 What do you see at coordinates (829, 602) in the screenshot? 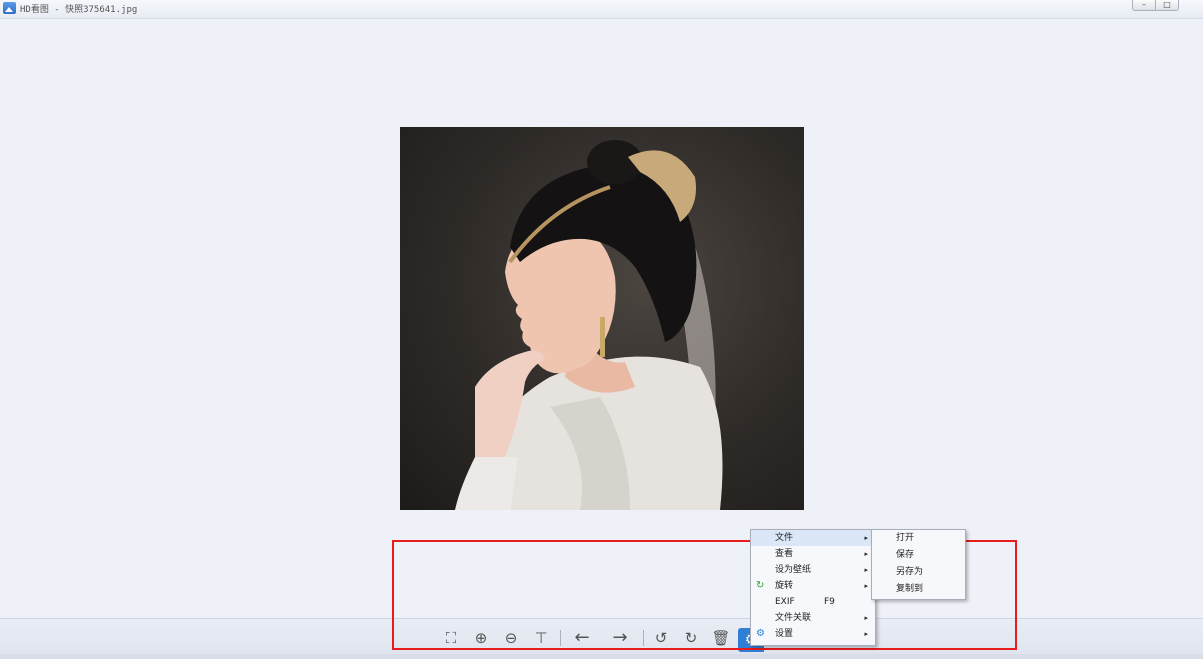
I see `menu-shortcut: F9` at bounding box center [829, 602].